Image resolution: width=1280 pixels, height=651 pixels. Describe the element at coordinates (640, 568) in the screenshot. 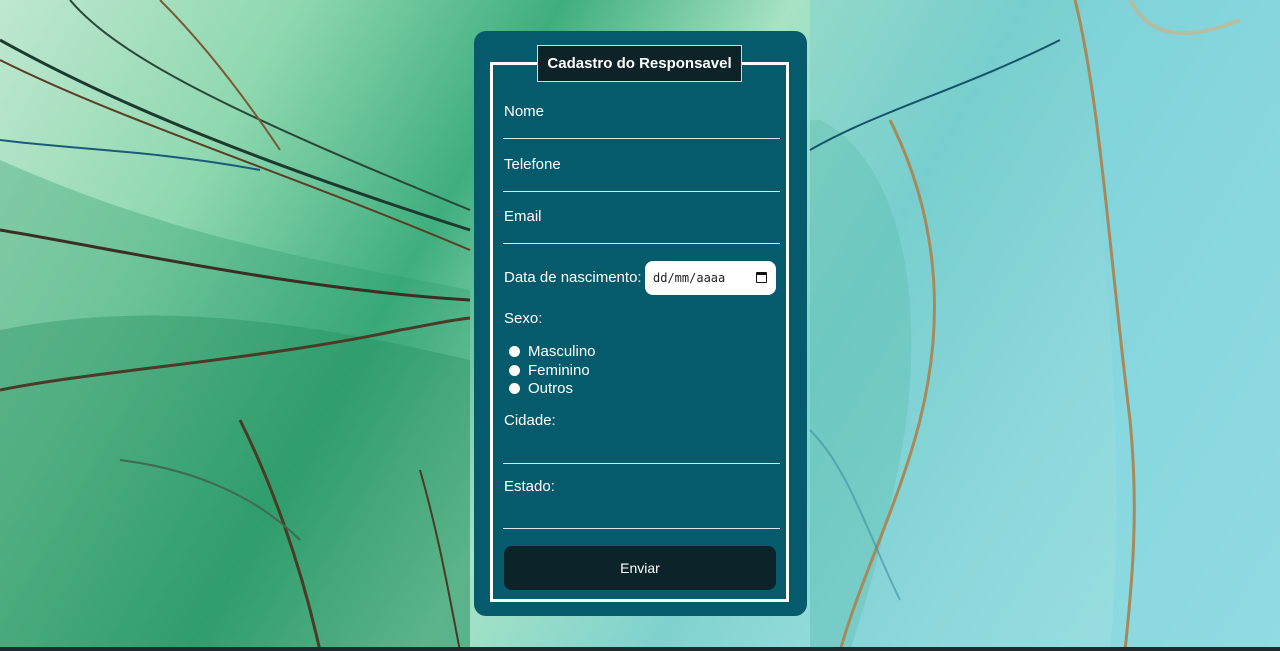

I see `submit-button: Enviar` at that location.